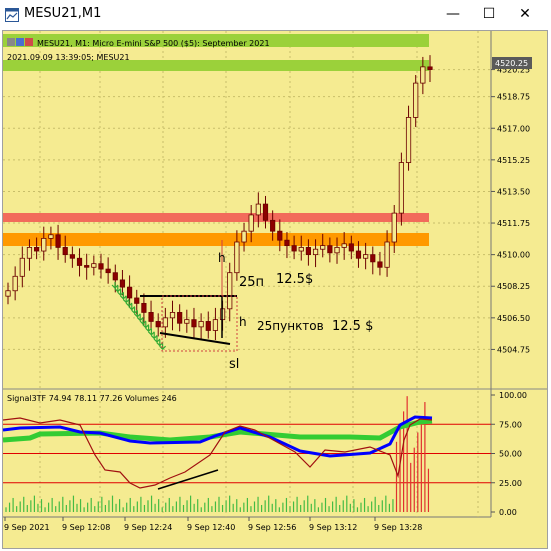 The image size is (551, 551). Describe the element at coordinates (222, 258) in the screenshot. I see `annotation-h-upper: h` at that location.